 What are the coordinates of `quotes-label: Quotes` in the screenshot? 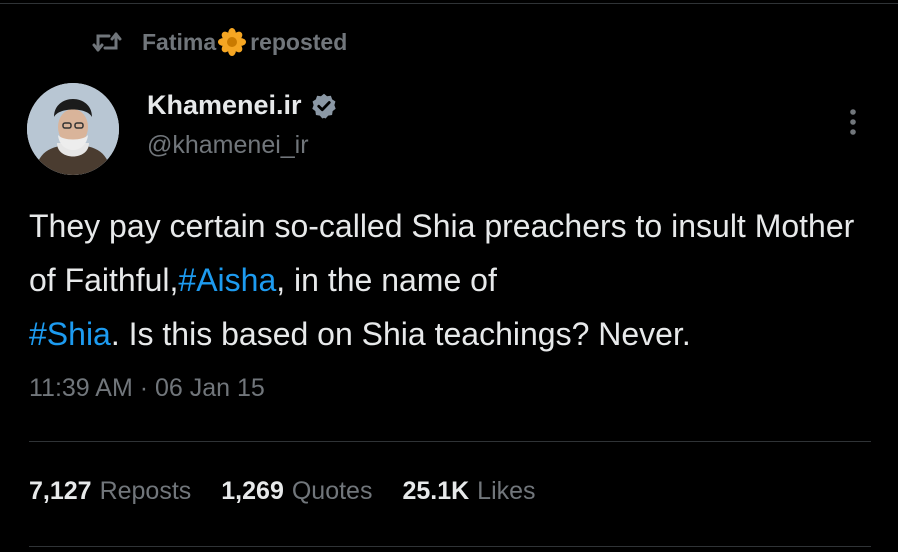 It's located at (332, 491).